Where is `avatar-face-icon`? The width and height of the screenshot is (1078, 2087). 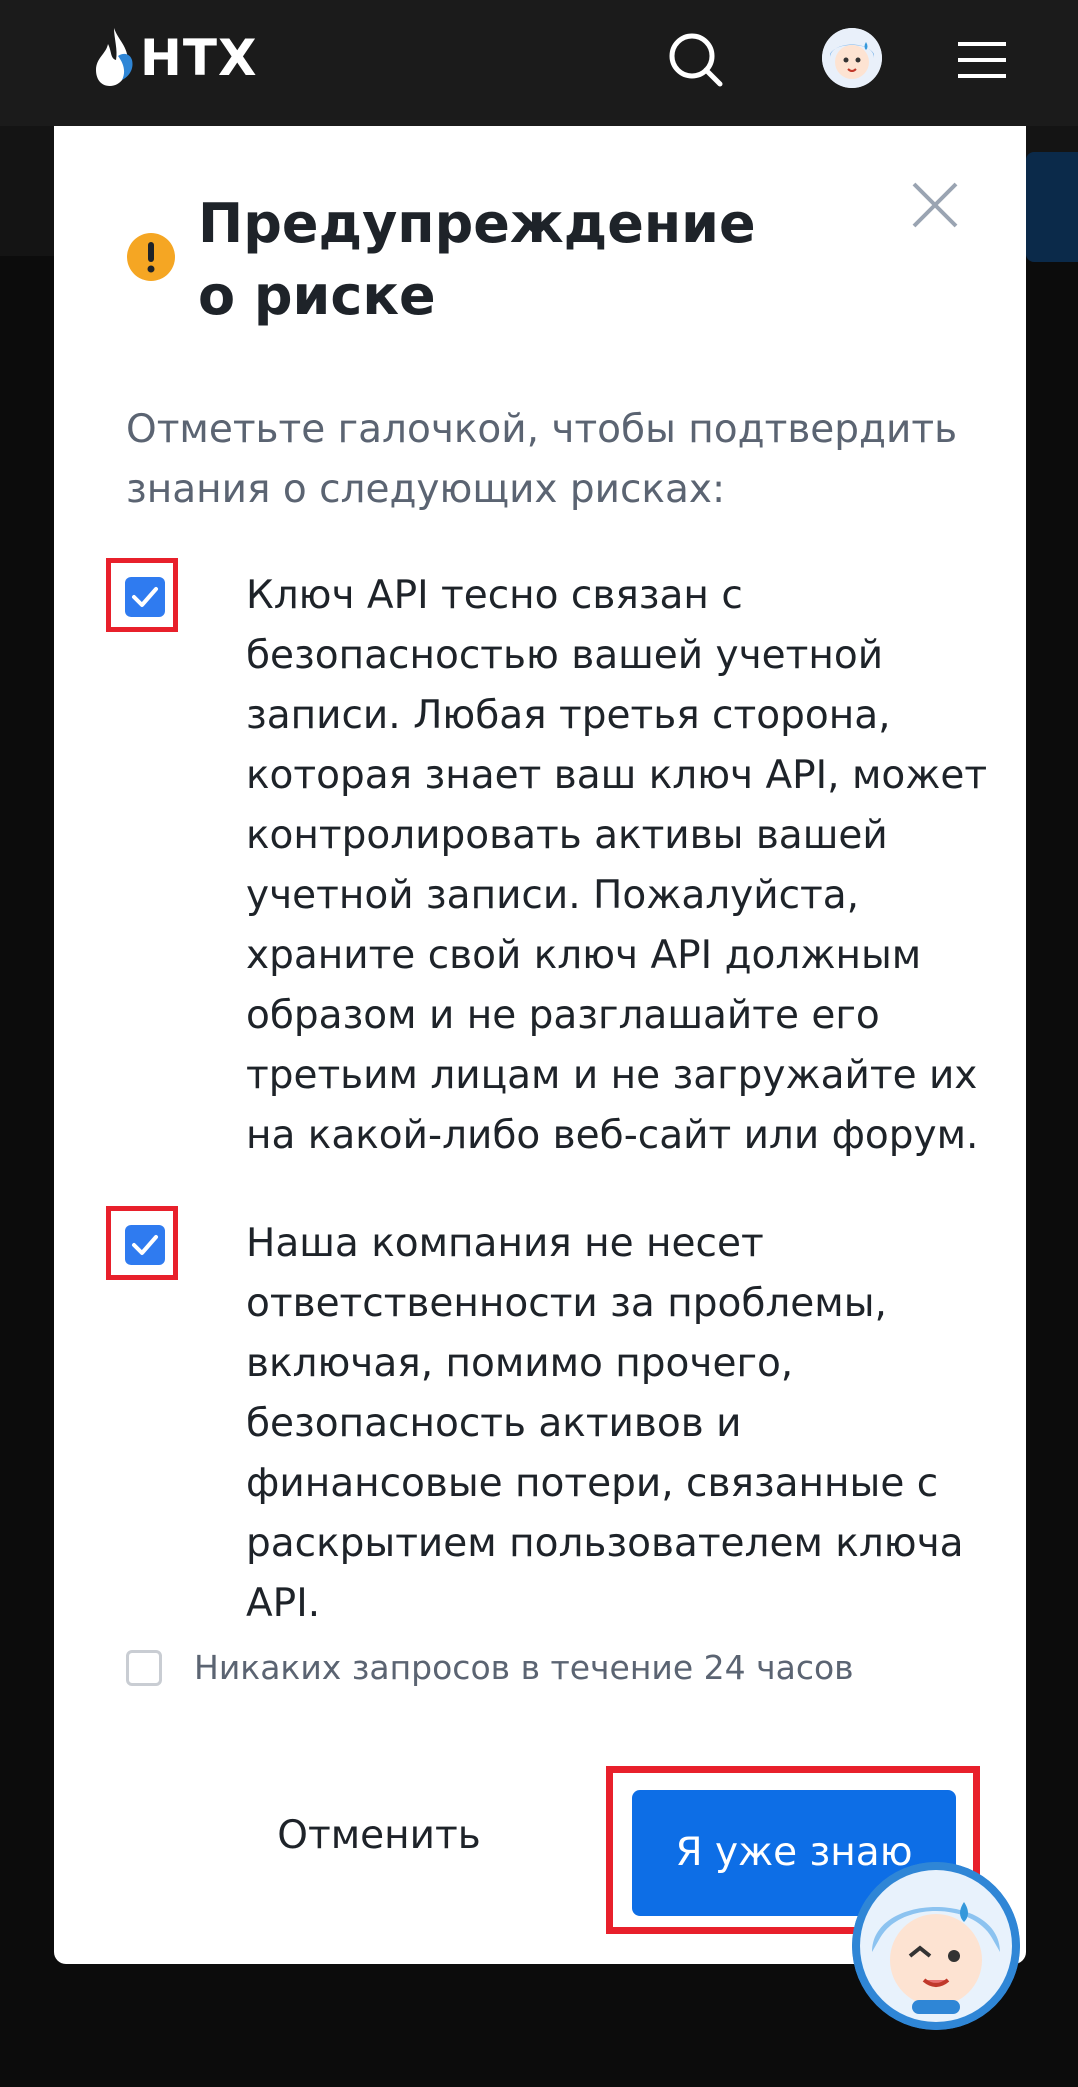 avatar-face-icon is located at coordinates (852, 58).